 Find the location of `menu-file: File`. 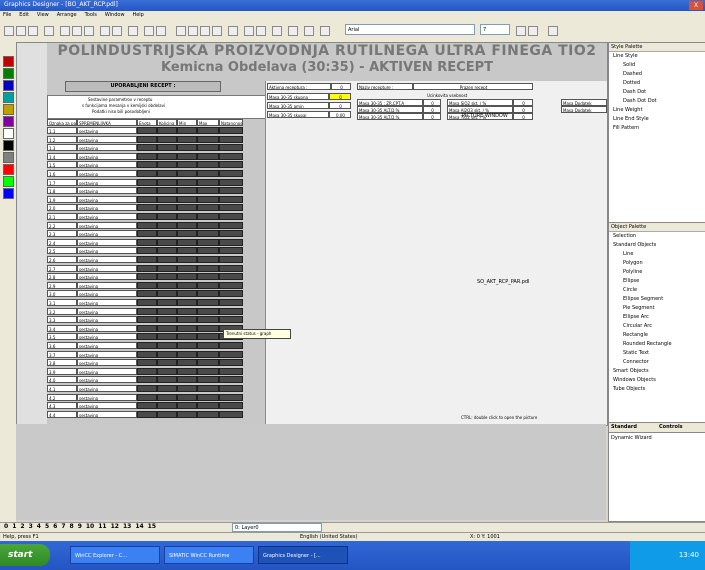

menu-file: File is located at coordinates (7, 14).